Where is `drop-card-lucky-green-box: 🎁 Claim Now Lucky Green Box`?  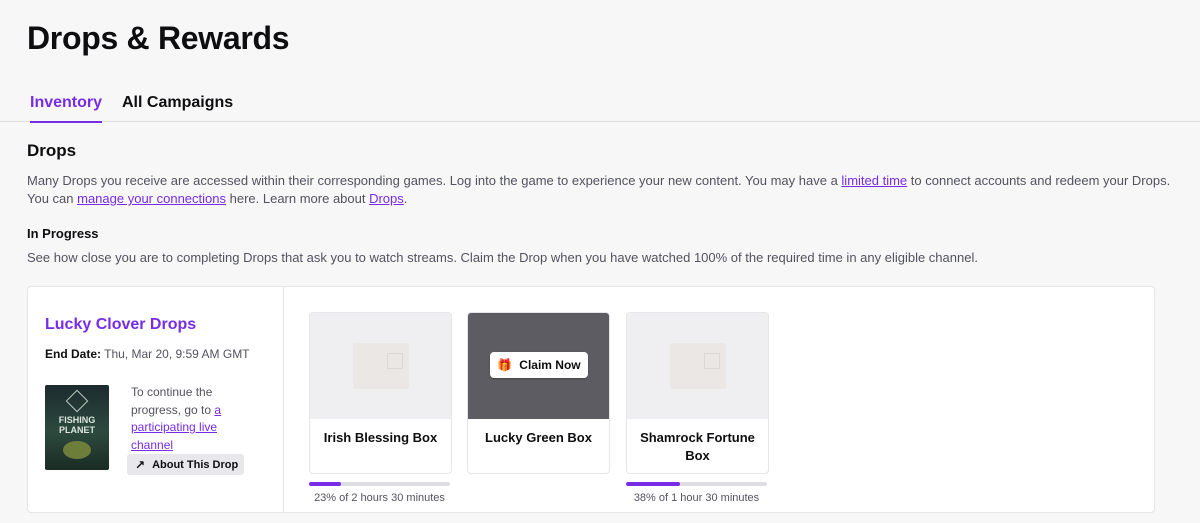 drop-card-lucky-green-box: 🎁 Claim Now Lucky Green Box is located at coordinates (538, 393).